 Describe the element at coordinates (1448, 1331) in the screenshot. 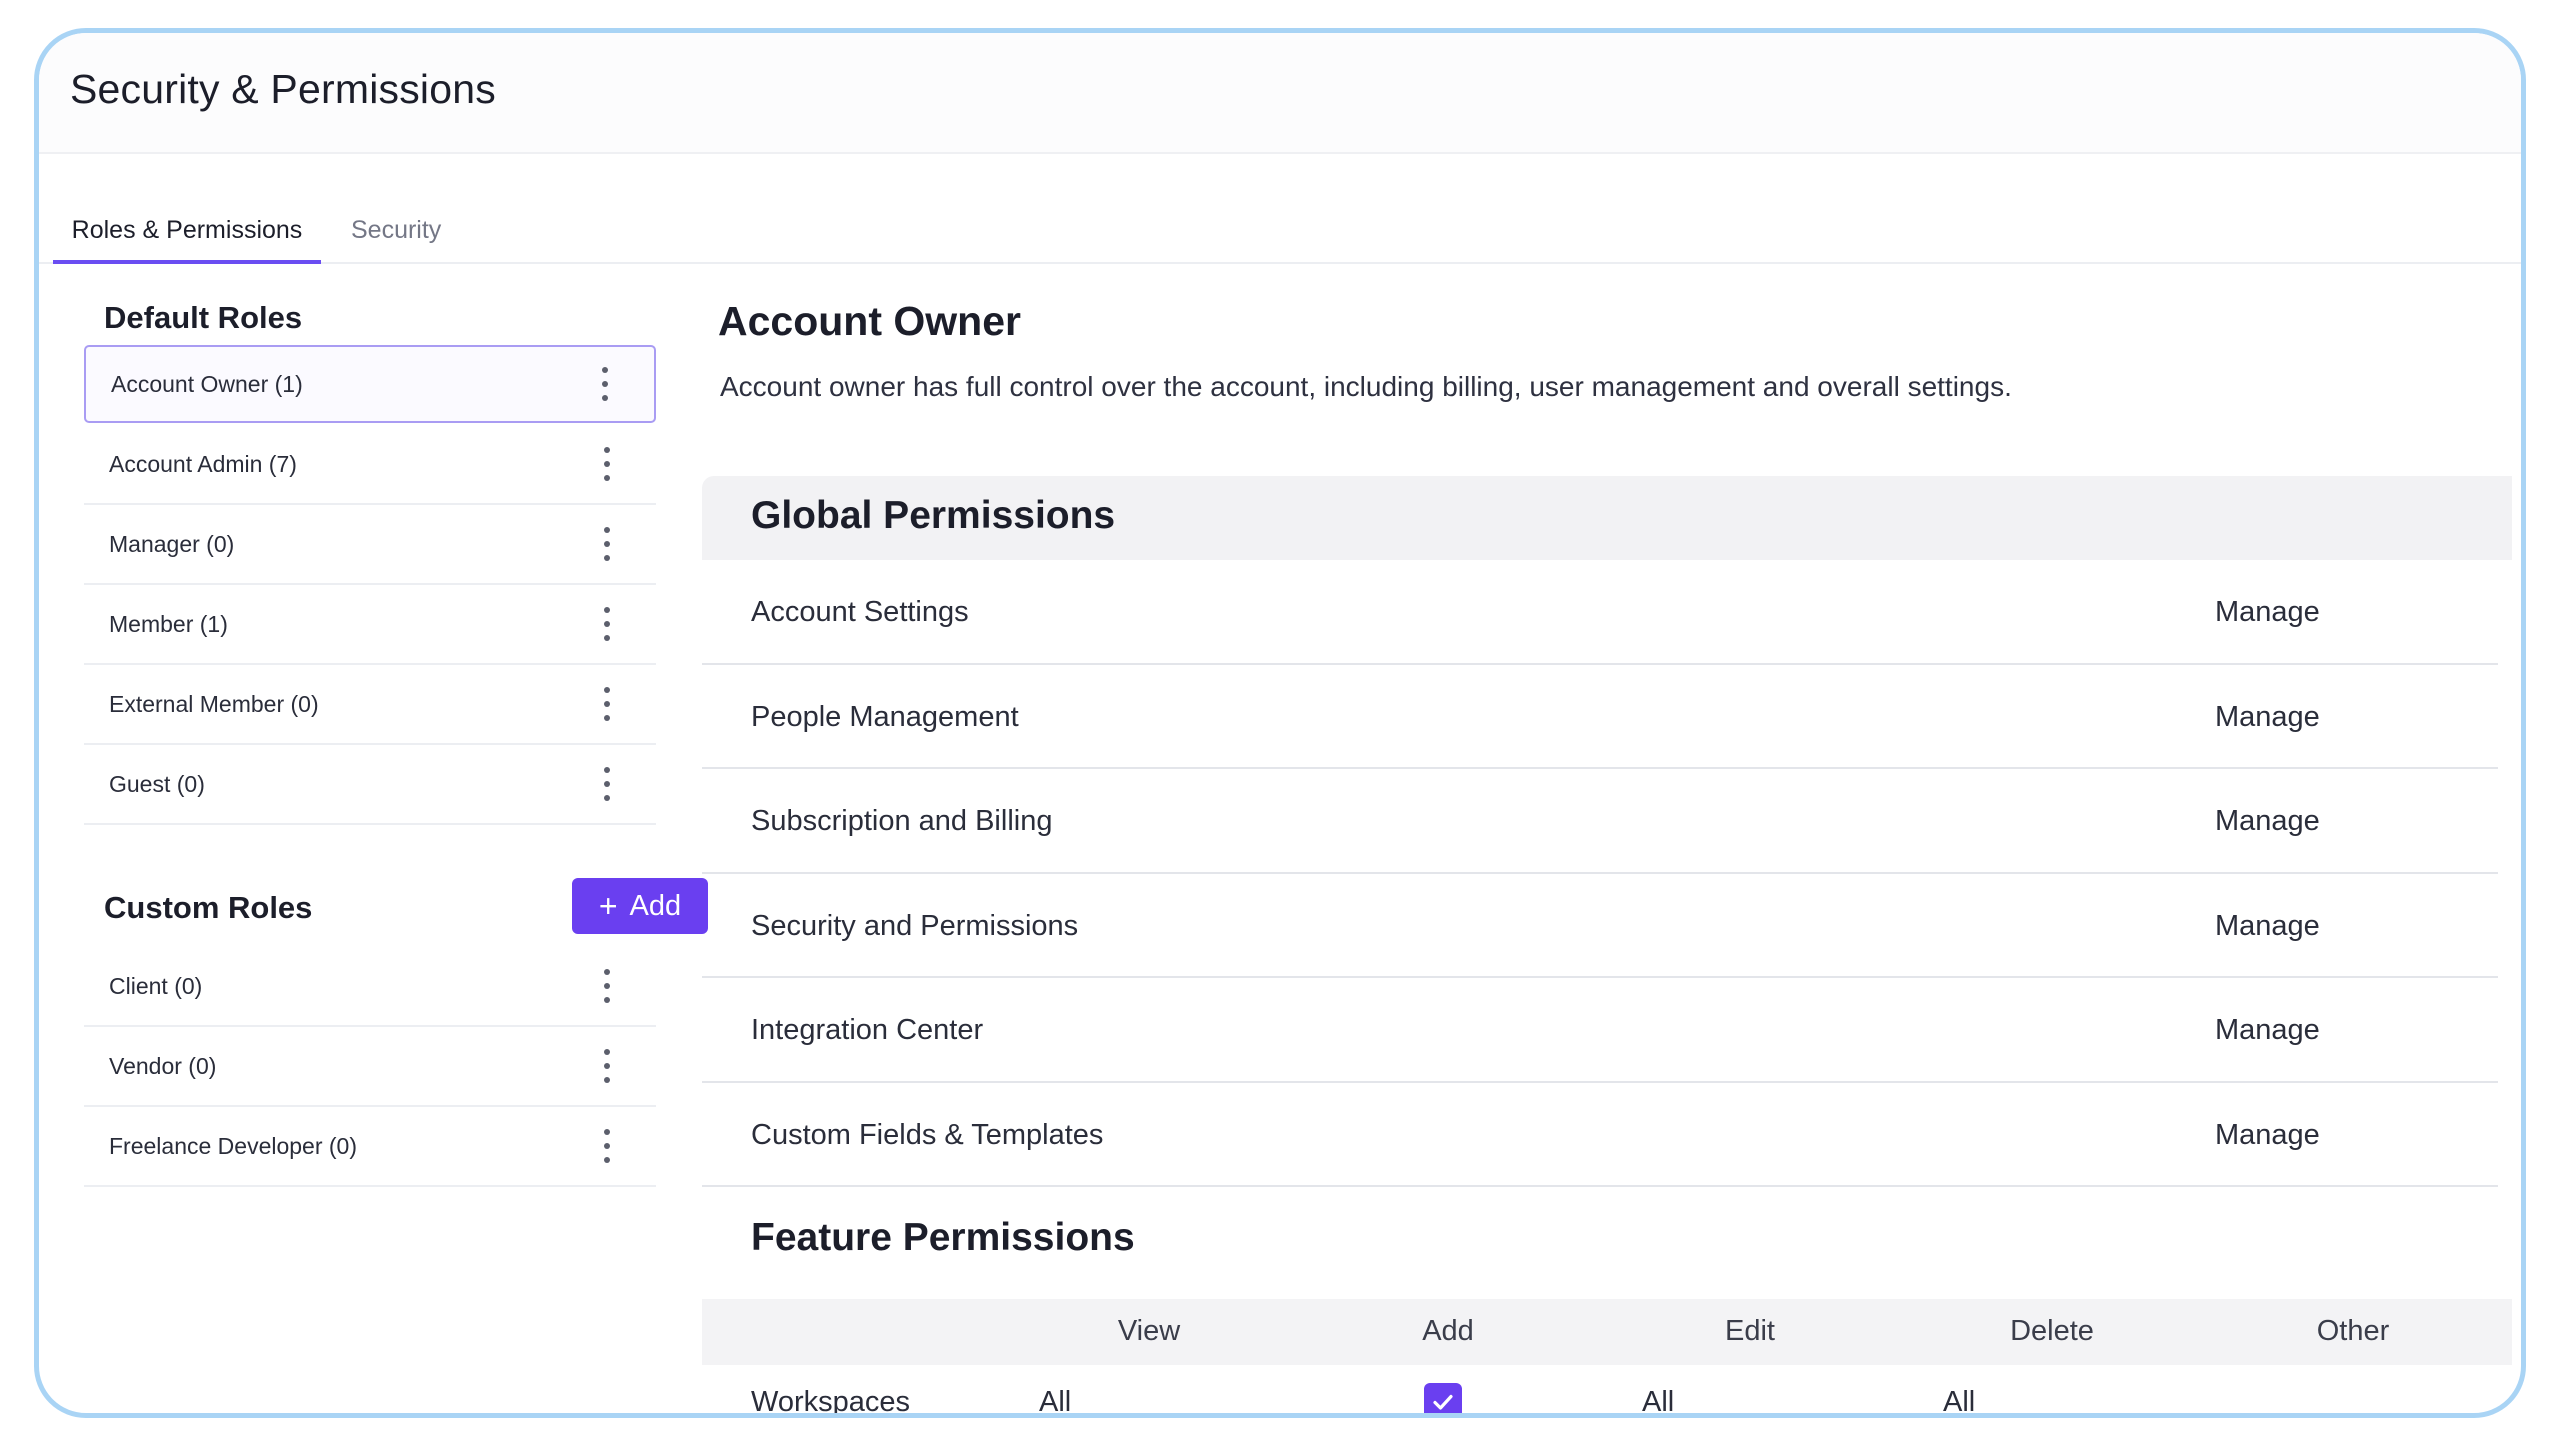

I see `column-header-add: Add` at that location.